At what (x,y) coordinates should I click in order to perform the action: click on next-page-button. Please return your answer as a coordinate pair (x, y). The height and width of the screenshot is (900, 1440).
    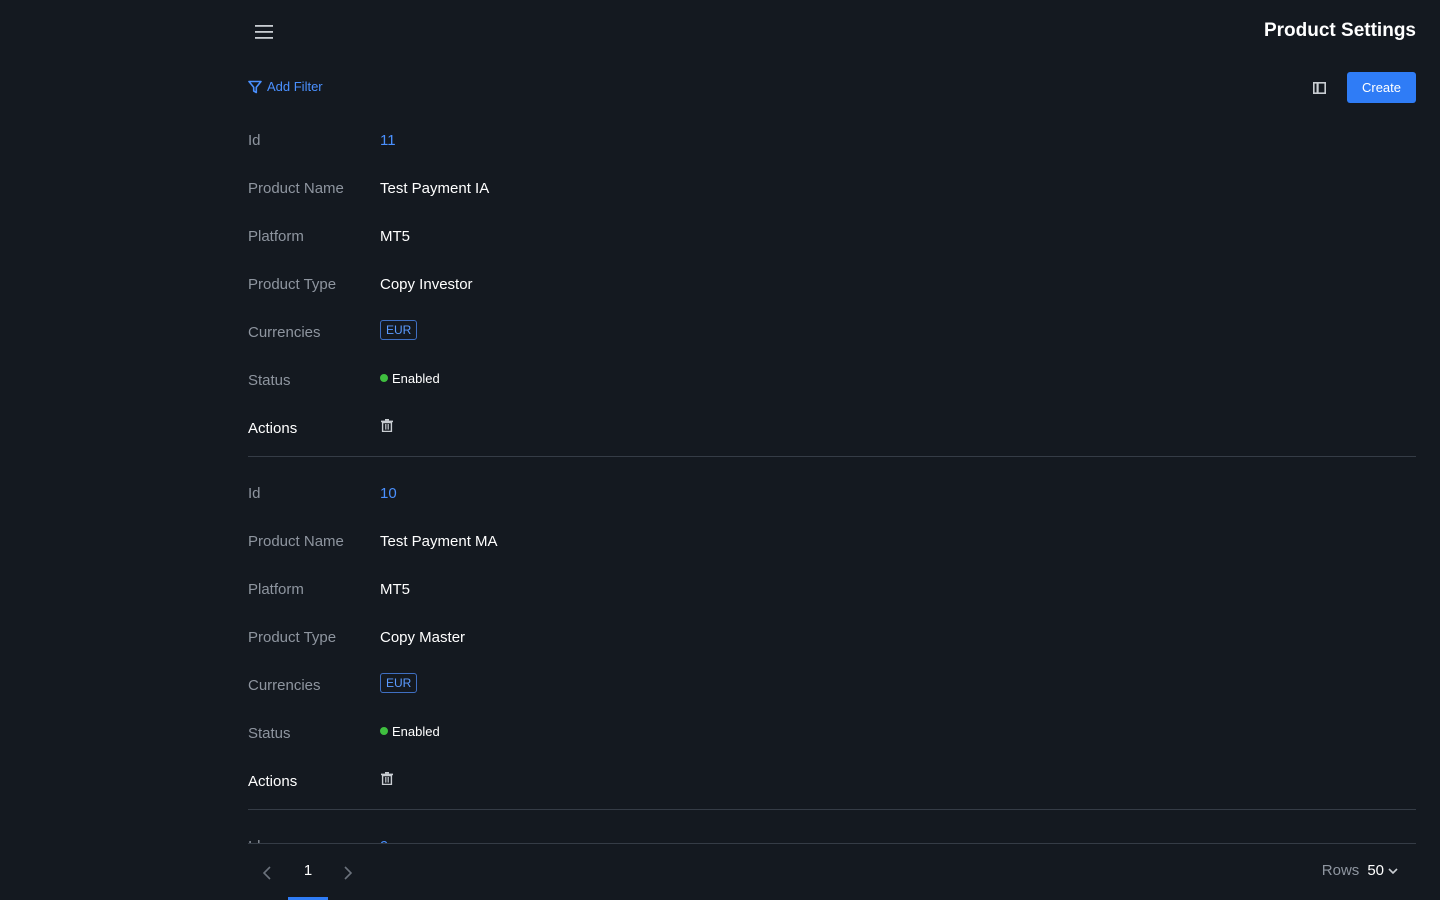
    Looking at the image, I should click on (348, 873).